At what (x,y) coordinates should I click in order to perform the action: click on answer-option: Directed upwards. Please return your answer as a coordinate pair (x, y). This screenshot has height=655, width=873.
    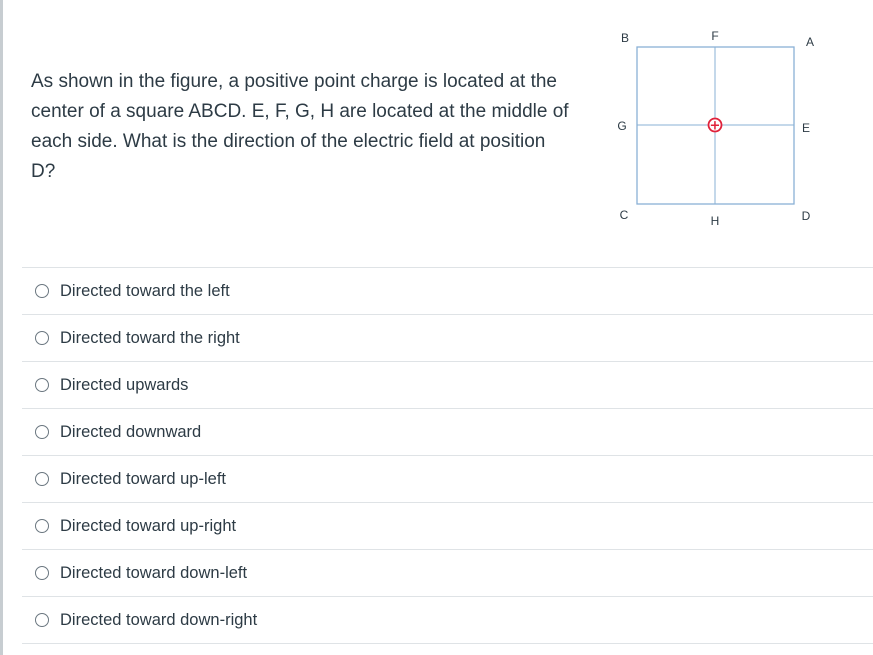
    Looking at the image, I should click on (447, 384).